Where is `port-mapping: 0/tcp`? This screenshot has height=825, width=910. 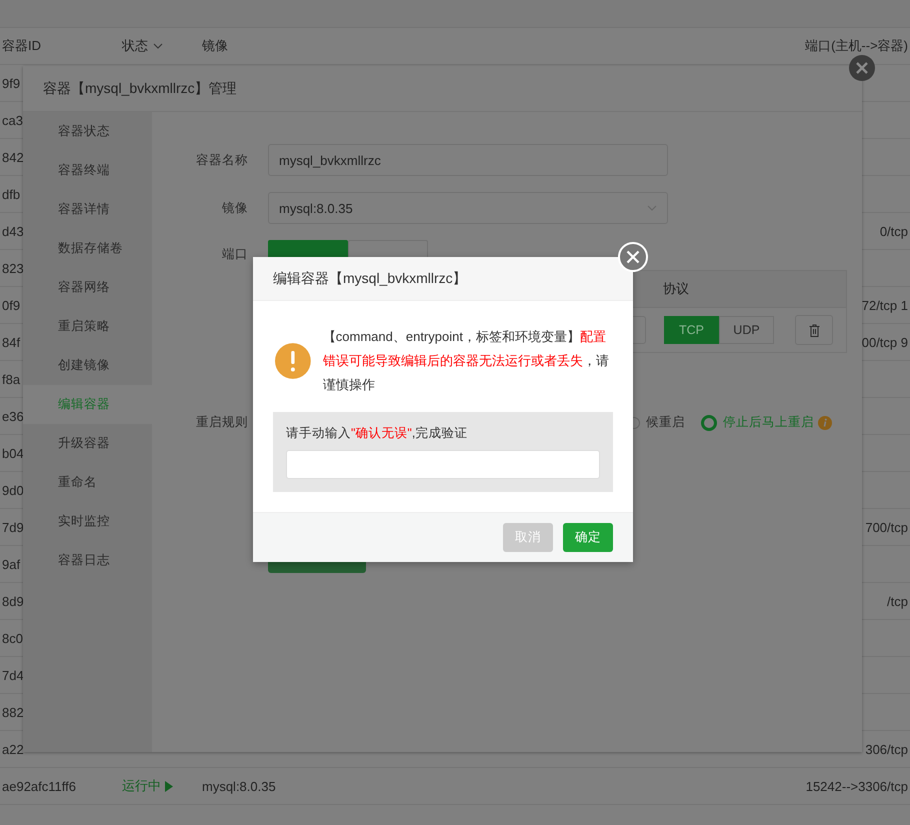
port-mapping: 0/tcp is located at coordinates (894, 231).